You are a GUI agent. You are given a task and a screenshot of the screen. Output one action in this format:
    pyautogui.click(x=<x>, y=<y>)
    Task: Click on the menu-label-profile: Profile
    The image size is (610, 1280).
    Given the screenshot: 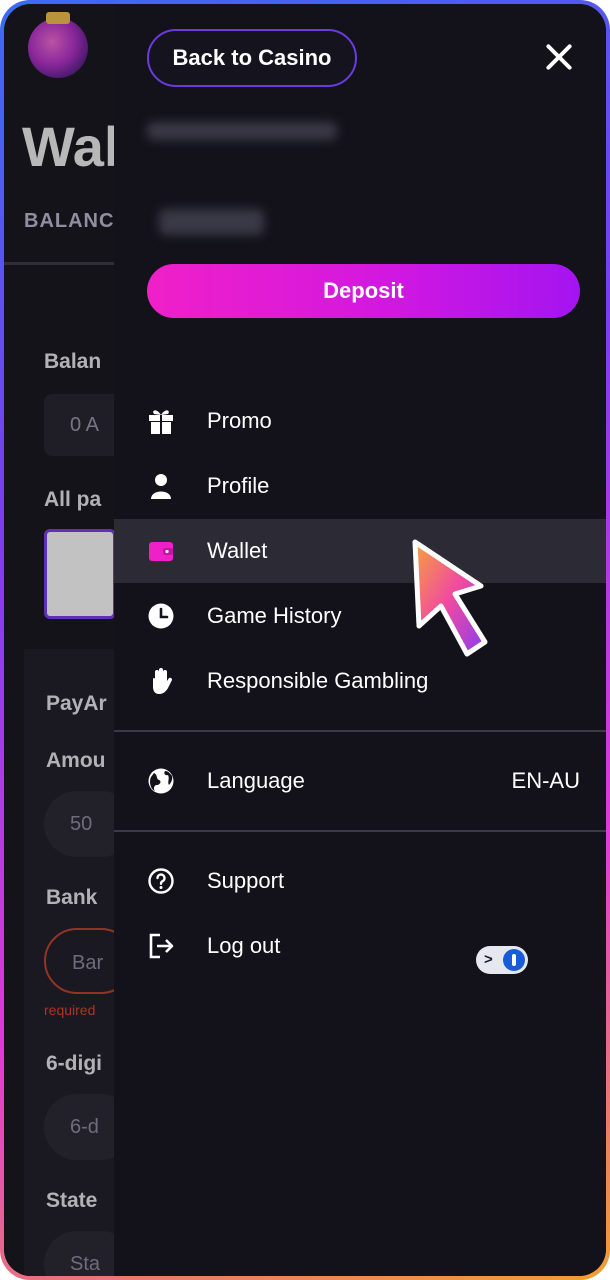 What is the action you would take?
    pyautogui.click(x=238, y=485)
    